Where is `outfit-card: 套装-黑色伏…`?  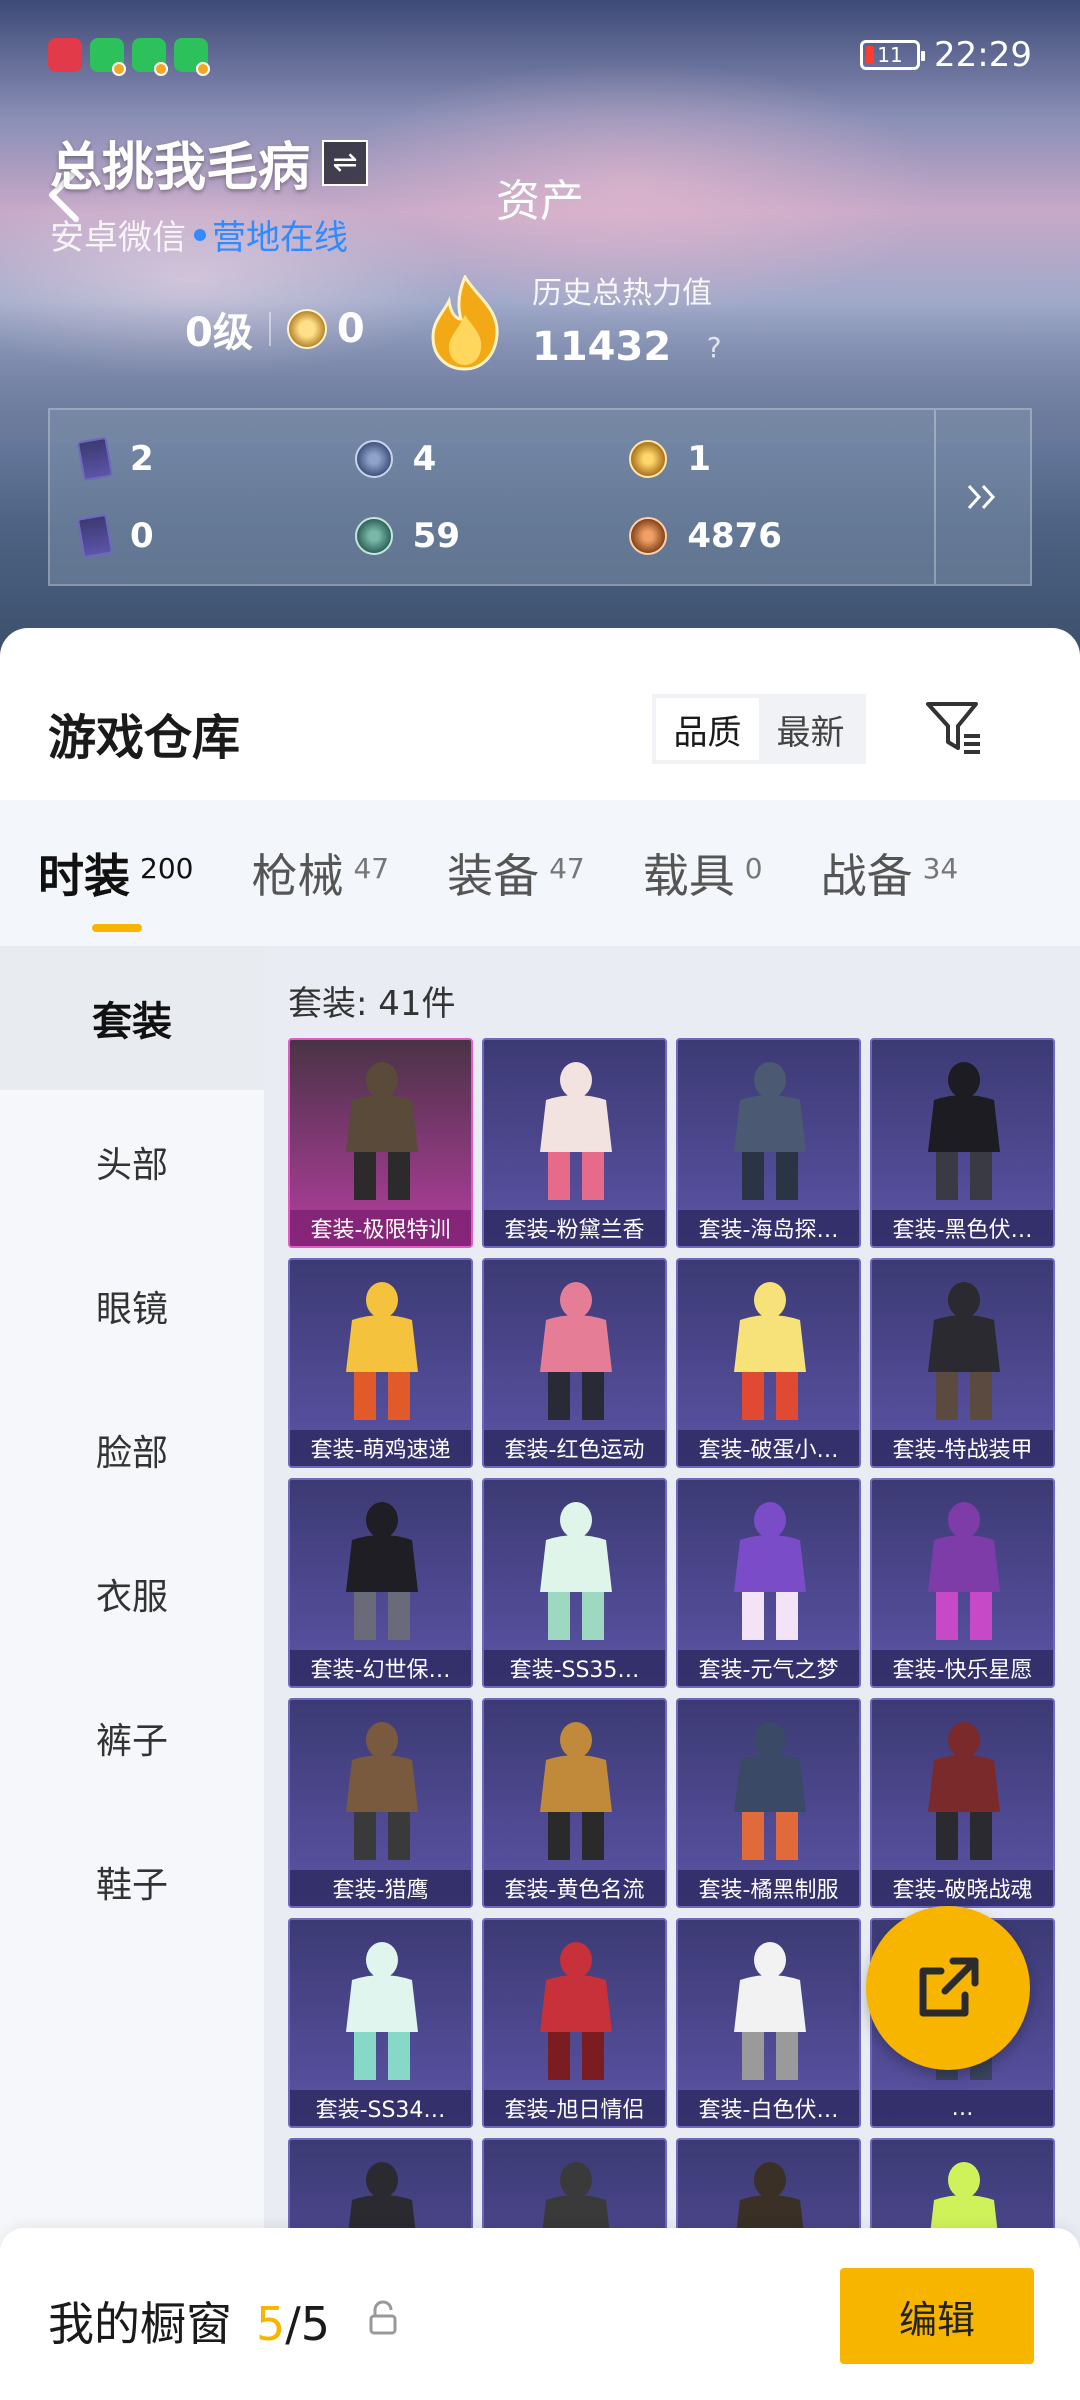
outfit-card: 套装-黑色伏… is located at coordinates (962, 1143).